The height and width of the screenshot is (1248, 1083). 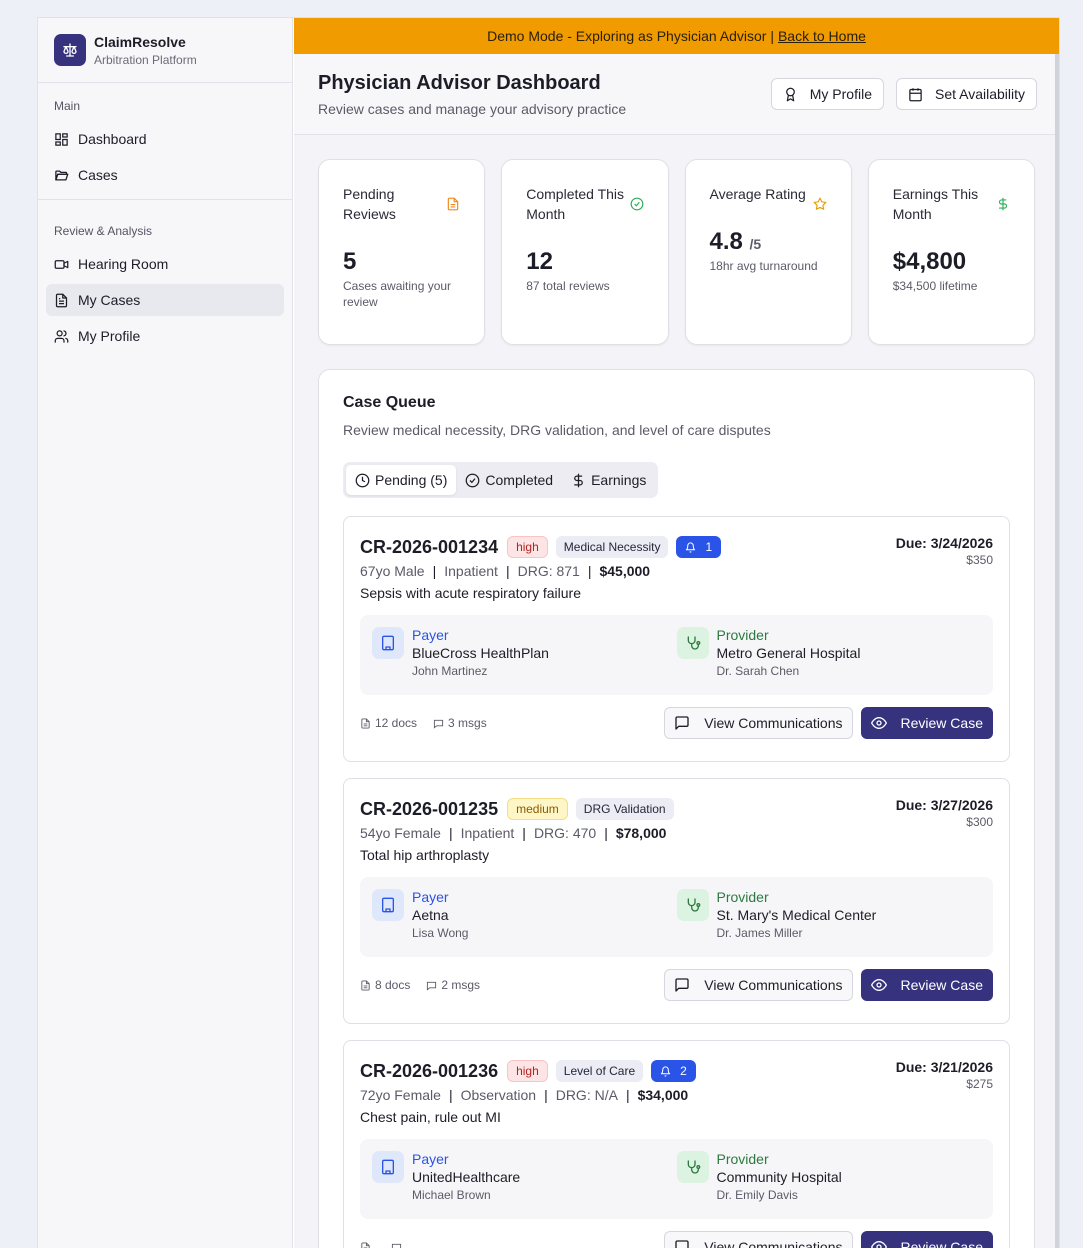 What do you see at coordinates (519, 480) in the screenshot?
I see `tab-label: Completed` at bounding box center [519, 480].